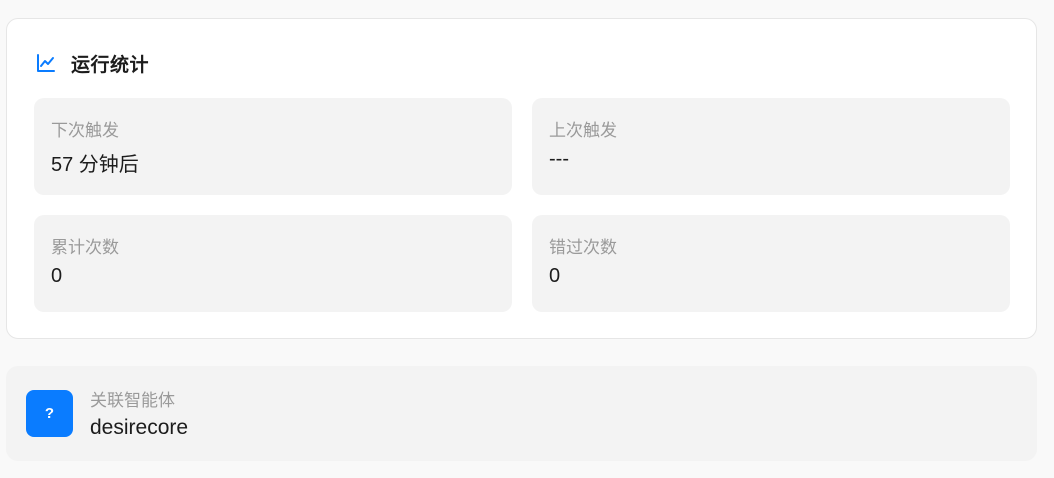 Image resolution: width=1054 pixels, height=478 pixels. I want to click on agent-label: 关联智能体, so click(132, 400).